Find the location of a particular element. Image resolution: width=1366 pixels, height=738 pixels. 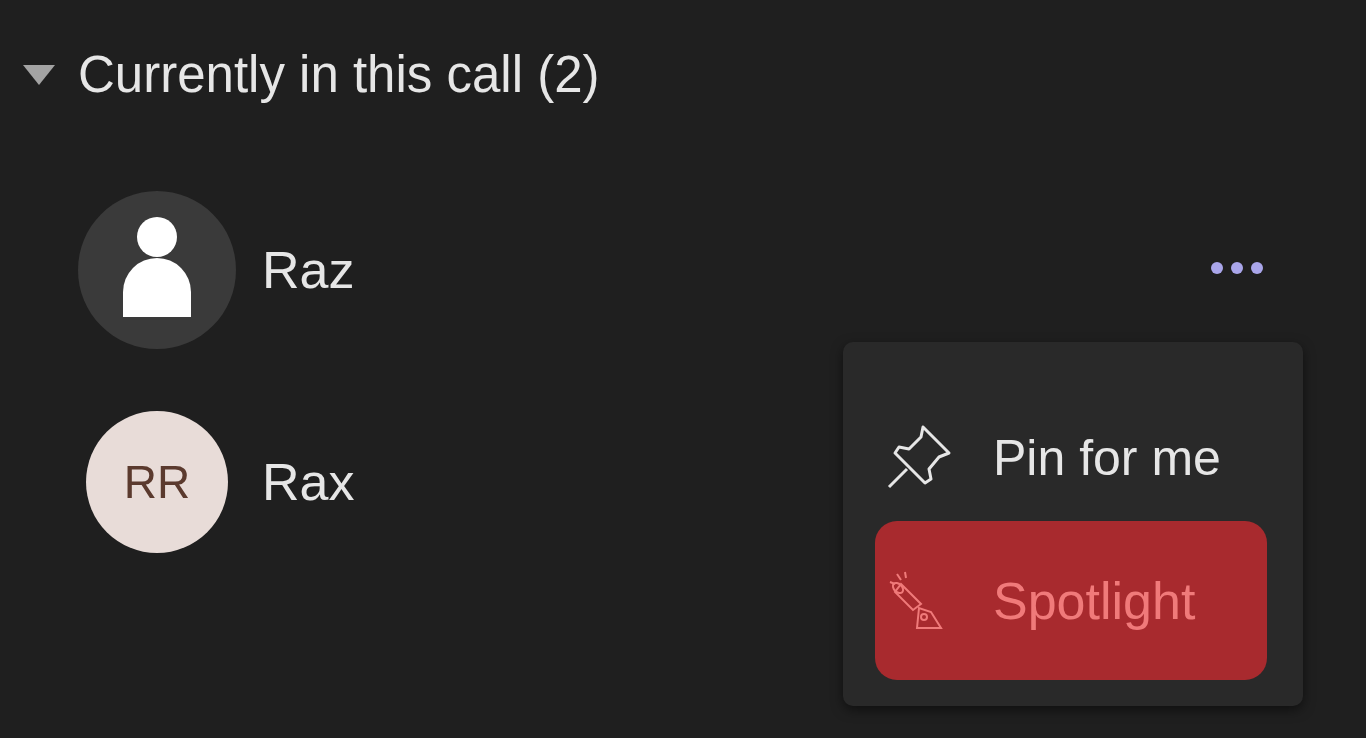

avatar-icon is located at coordinates (157, 270).